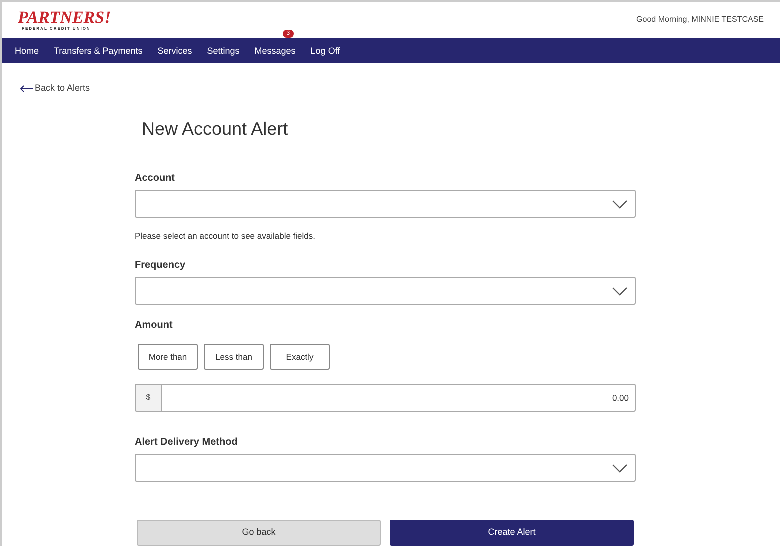  What do you see at coordinates (234, 357) in the screenshot?
I see `option-button: Less than` at bounding box center [234, 357].